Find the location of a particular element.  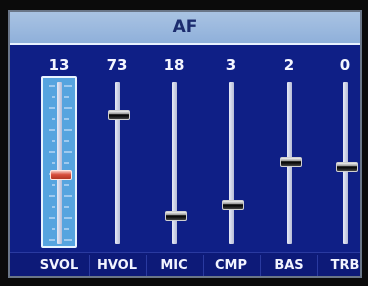

trb-slider-knob is located at coordinates (346, 167).